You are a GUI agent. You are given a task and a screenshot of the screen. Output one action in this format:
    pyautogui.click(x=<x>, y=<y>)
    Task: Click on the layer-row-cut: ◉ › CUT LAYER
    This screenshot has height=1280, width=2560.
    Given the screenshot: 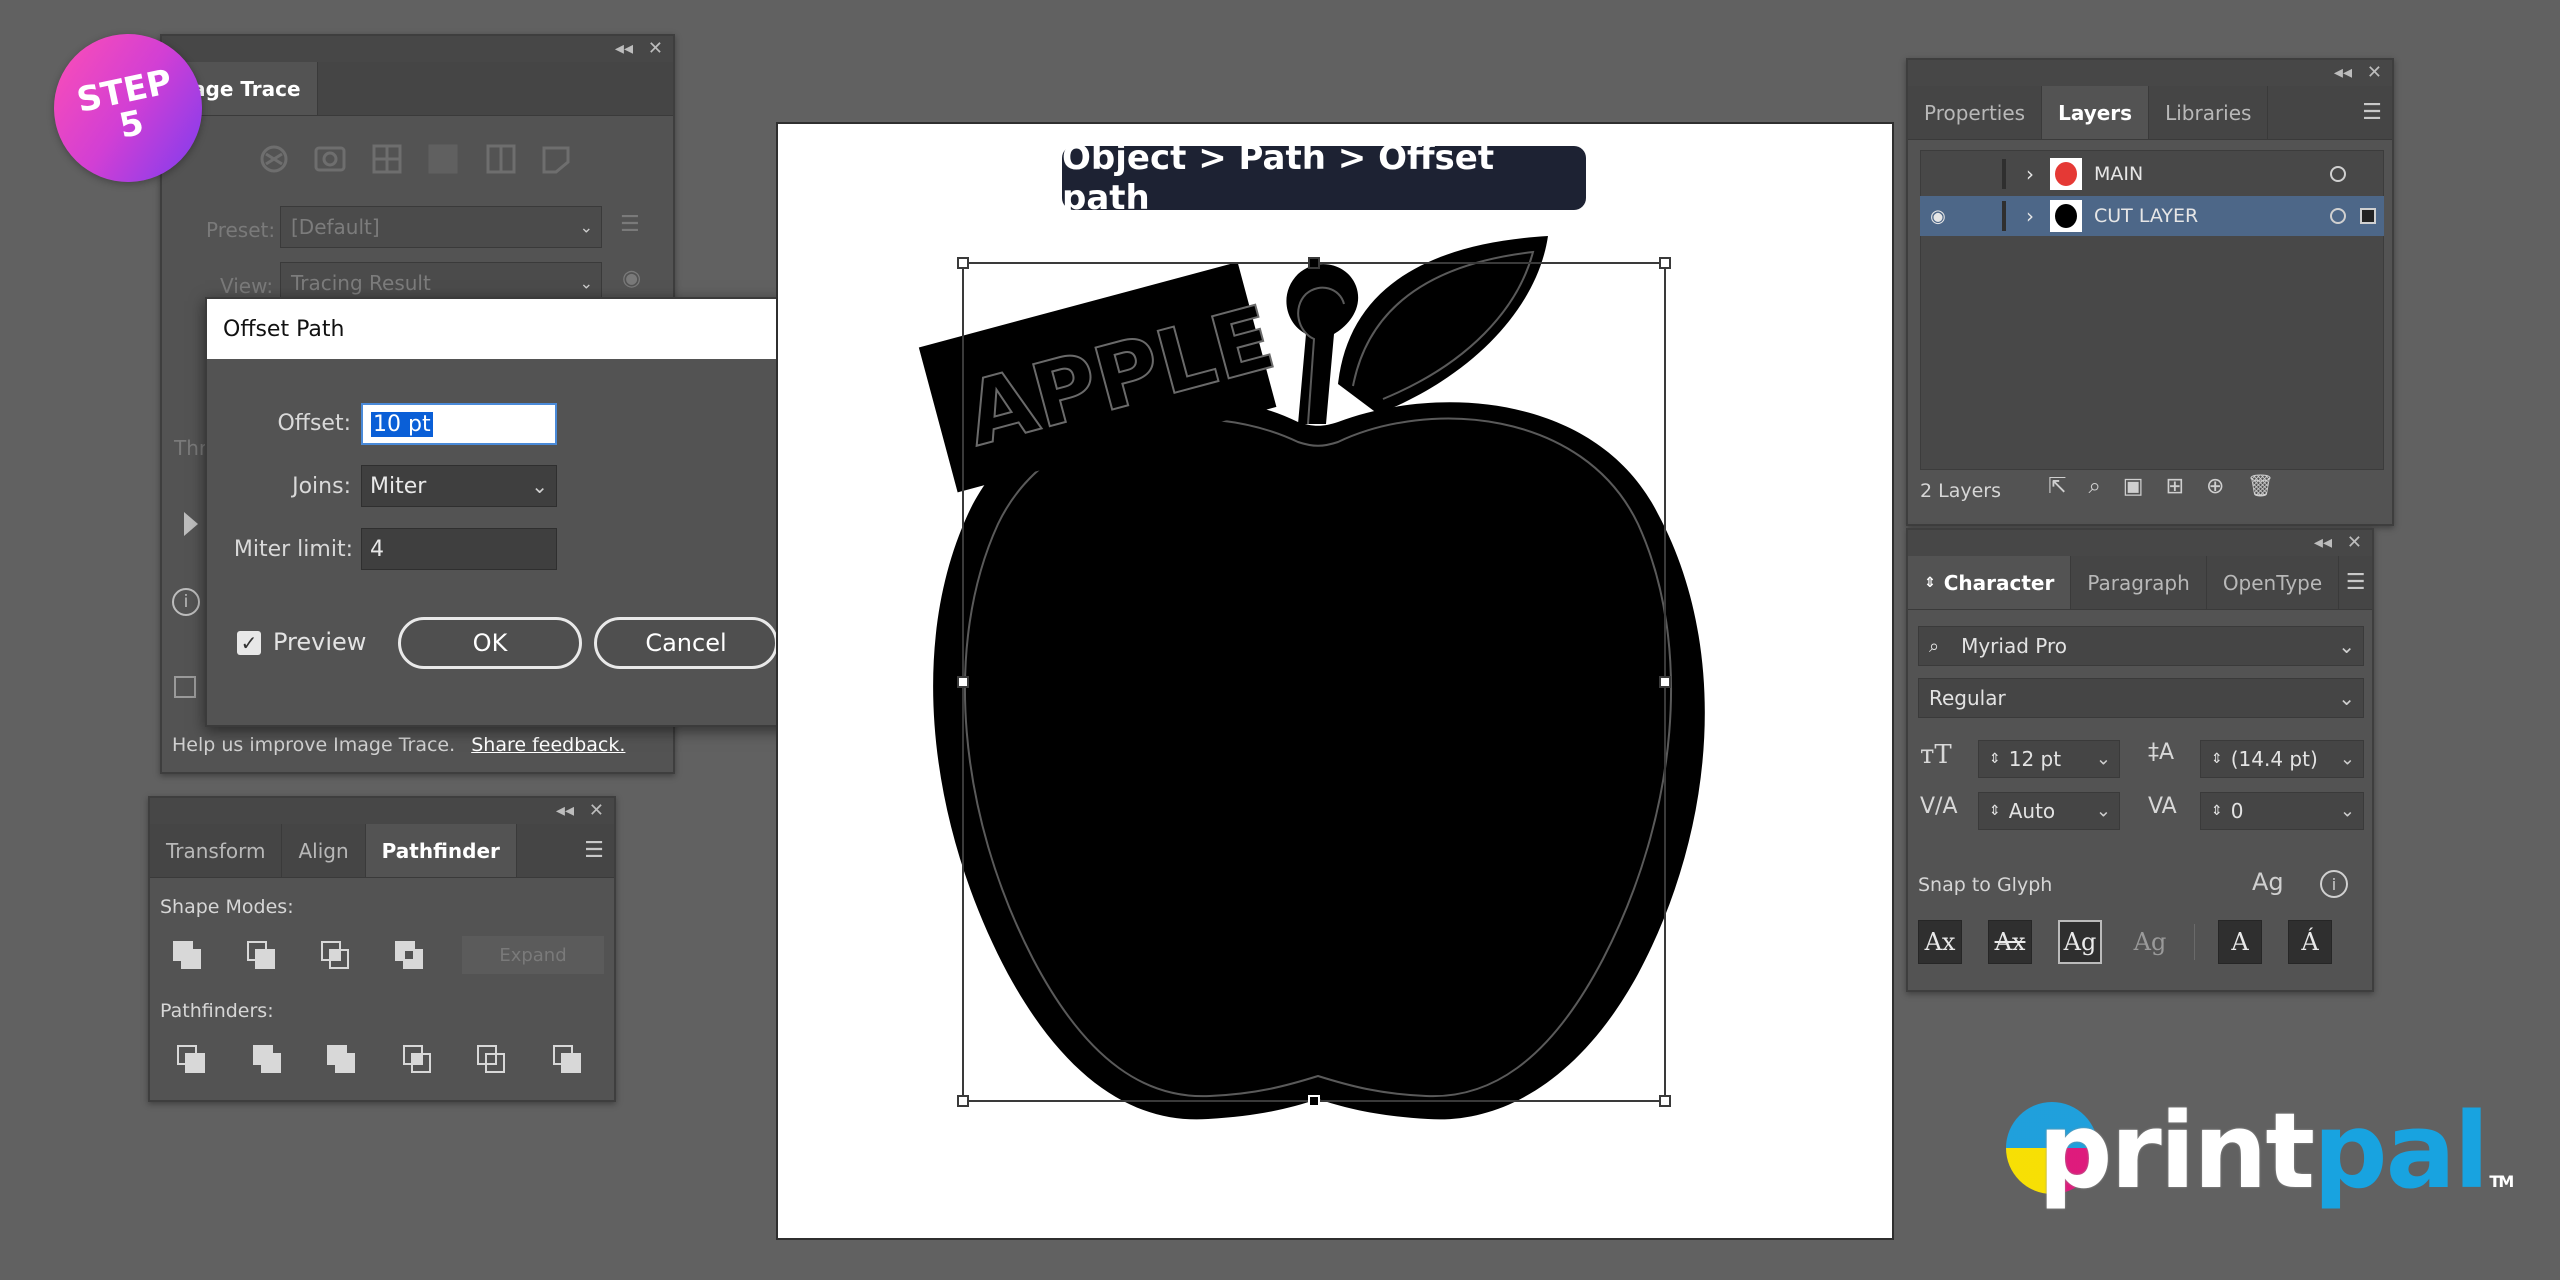 What is the action you would take?
    pyautogui.click(x=2152, y=216)
    